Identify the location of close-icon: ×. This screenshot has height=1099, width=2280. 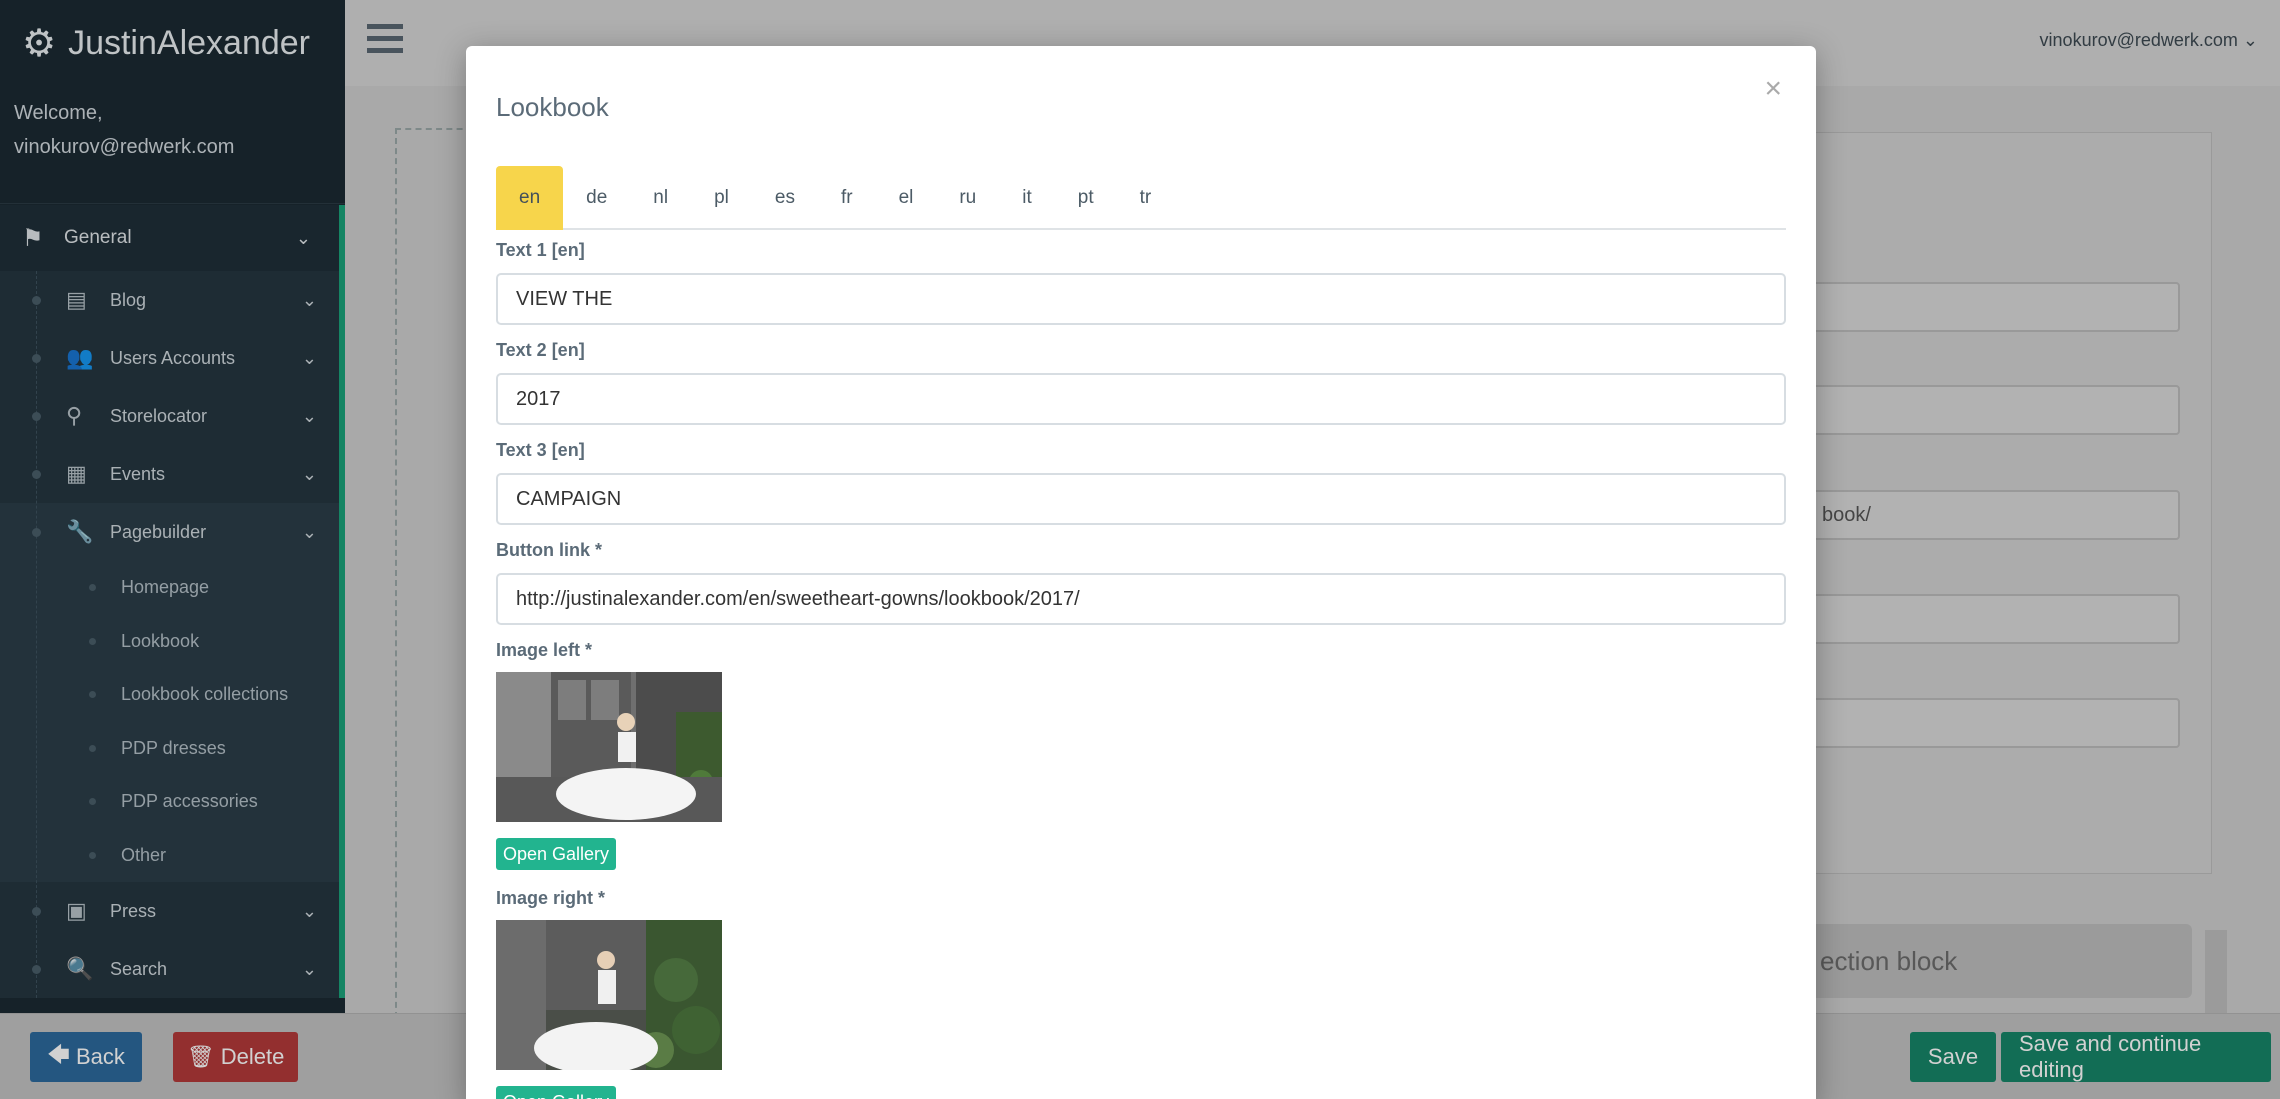
(1773, 89).